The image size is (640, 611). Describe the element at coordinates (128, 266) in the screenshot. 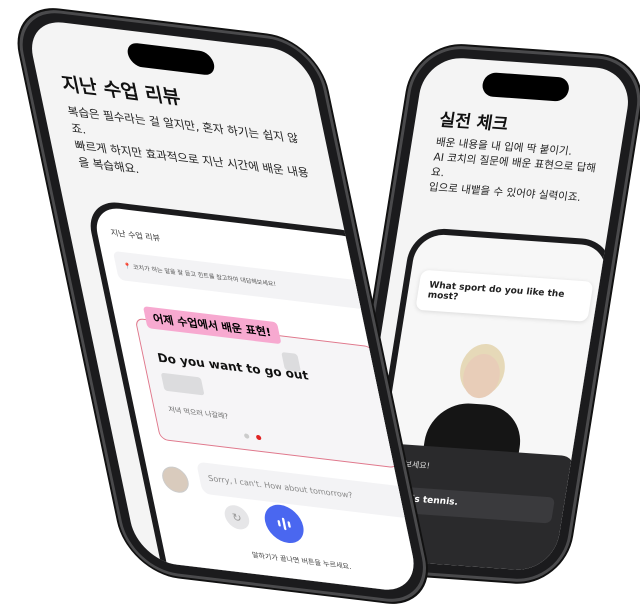

I see `pin-icon: 📍` at that location.